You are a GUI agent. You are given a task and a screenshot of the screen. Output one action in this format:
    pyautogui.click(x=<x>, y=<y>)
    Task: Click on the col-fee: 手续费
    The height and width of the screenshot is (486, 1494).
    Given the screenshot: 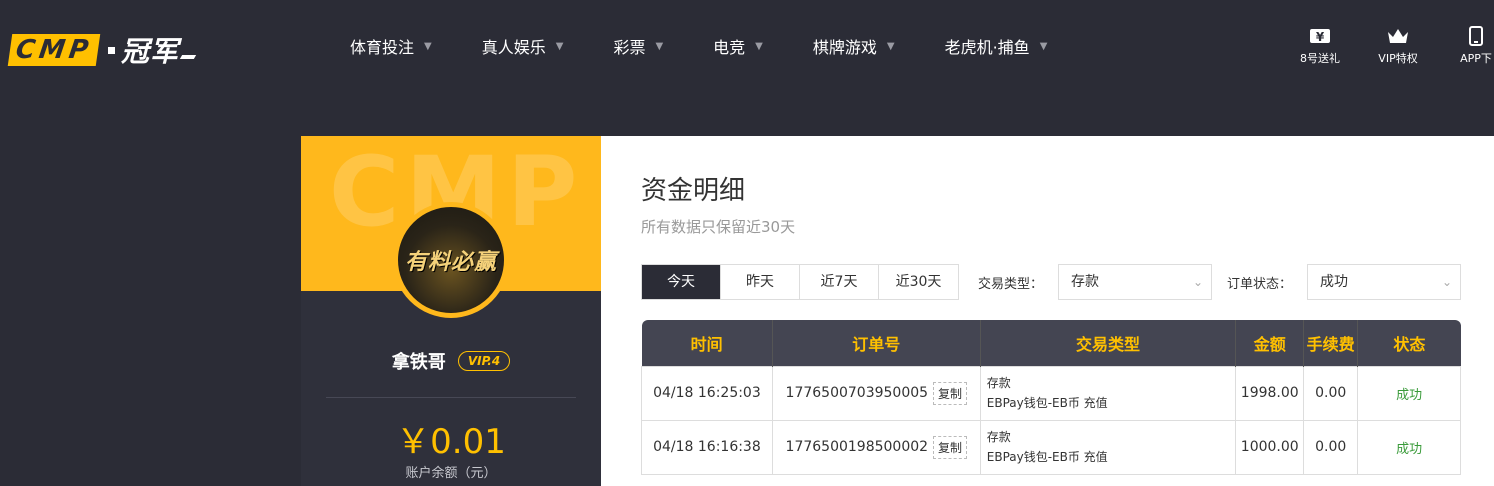 What is the action you would take?
    pyautogui.click(x=1330, y=343)
    